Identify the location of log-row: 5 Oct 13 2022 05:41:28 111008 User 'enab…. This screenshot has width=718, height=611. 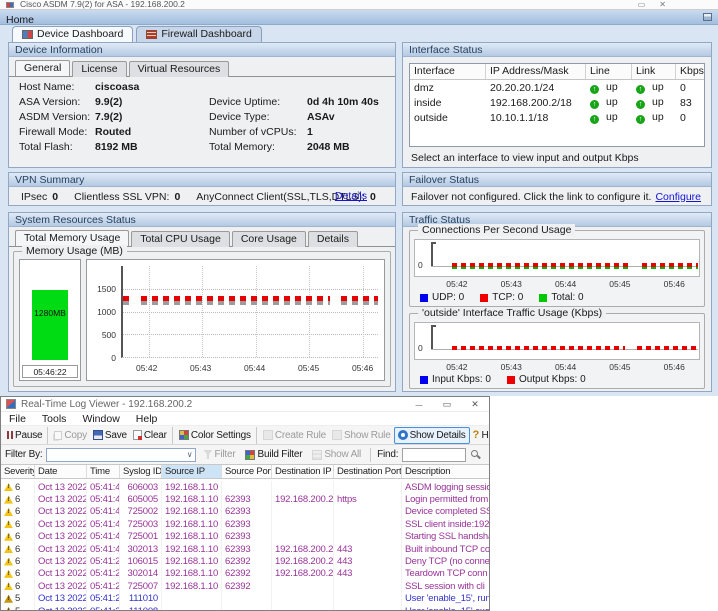
(245, 607).